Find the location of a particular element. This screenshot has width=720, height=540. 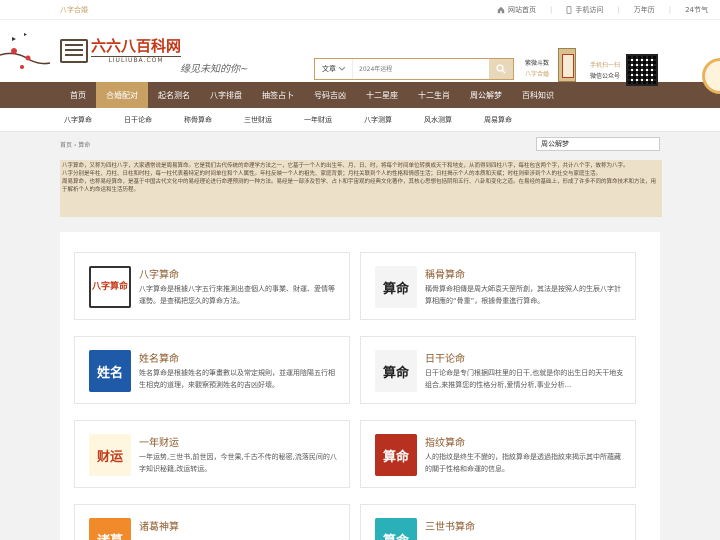

search-type-select: 文章 is located at coordinates (334, 69).